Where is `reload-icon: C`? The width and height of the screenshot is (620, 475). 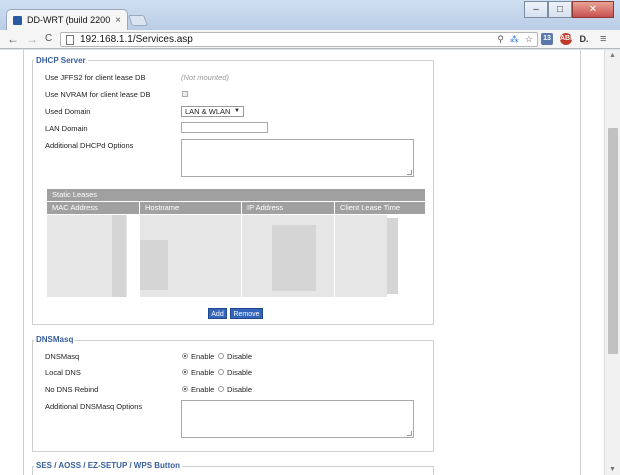
reload-icon: C is located at coordinates (48, 39).